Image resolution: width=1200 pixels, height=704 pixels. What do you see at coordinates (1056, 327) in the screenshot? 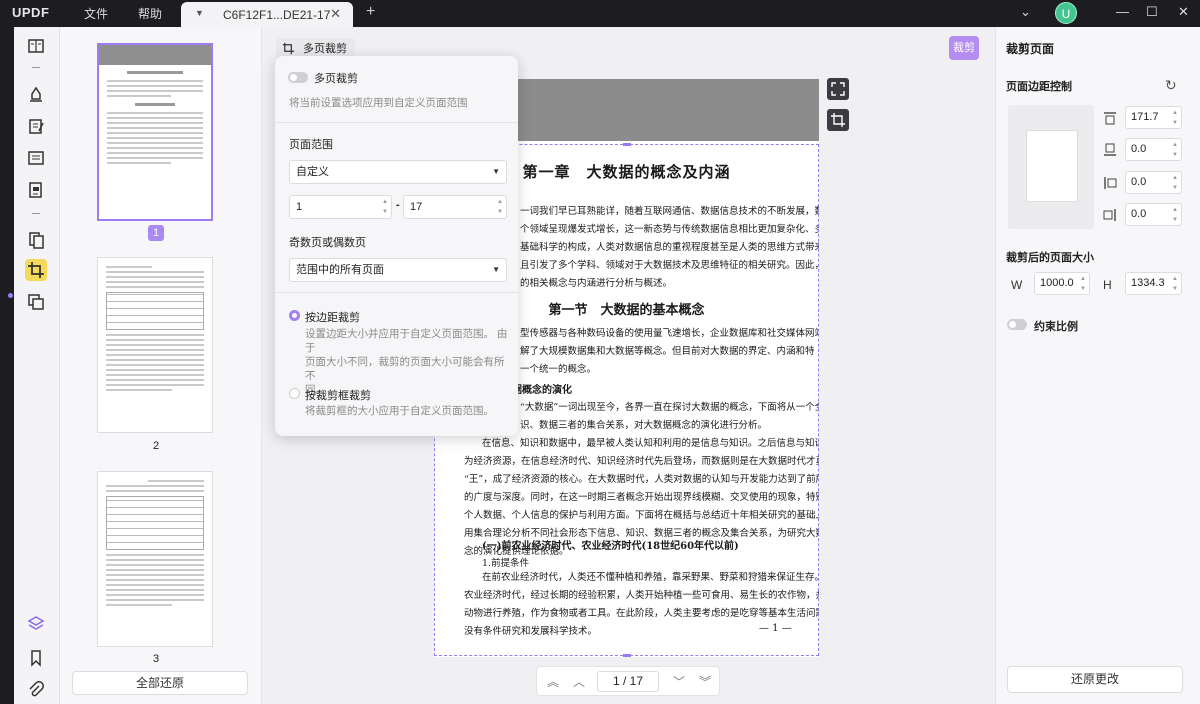
I see `keep-ratio-label: 约束比例` at bounding box center [1056, 327].